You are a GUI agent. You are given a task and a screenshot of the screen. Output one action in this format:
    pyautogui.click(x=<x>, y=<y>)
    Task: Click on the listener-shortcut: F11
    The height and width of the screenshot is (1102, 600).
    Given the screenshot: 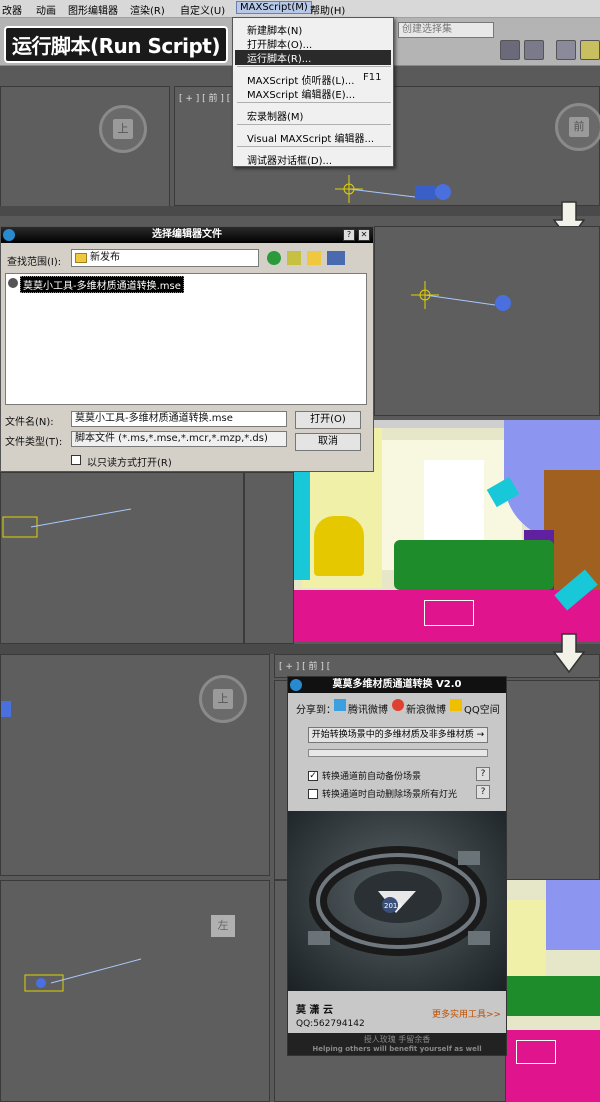 What is the action you would take?
    pyautogui.click(x=372, y=77)
    